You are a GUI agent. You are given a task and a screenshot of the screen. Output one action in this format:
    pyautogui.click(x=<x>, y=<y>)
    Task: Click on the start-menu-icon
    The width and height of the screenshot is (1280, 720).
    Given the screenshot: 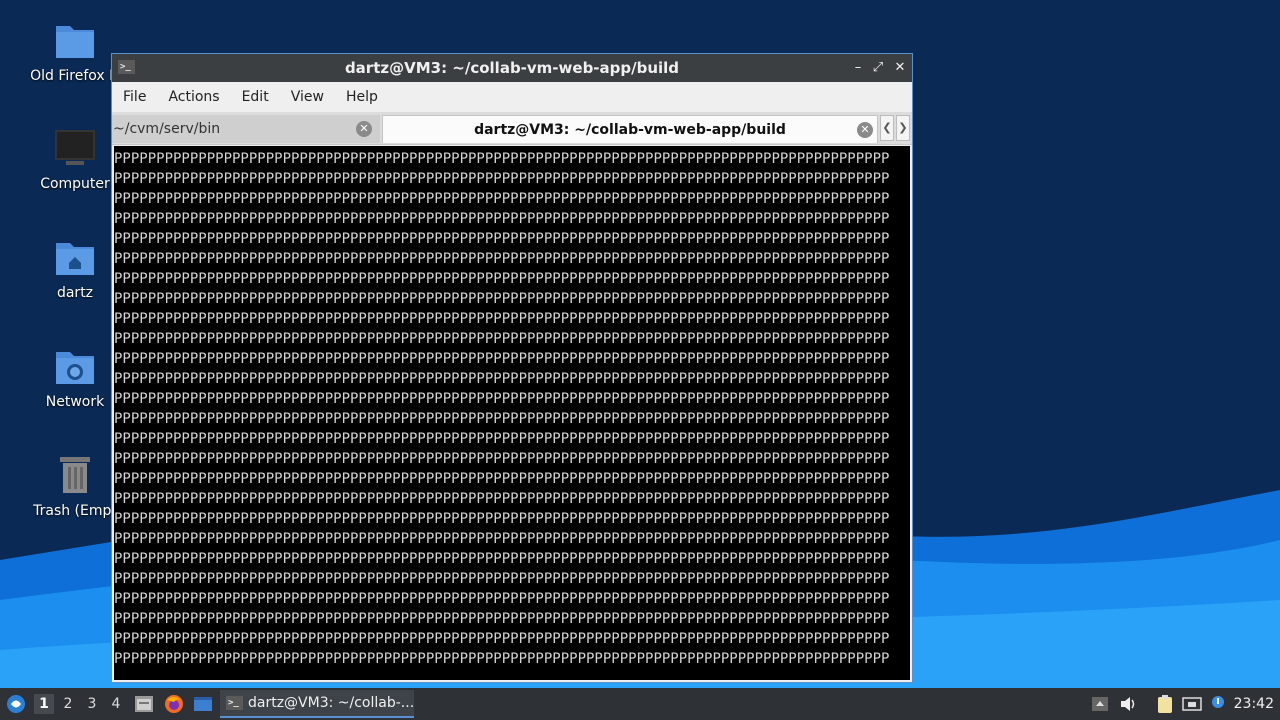 What is the action you would take?
    pyautogui.click(x=16, y=704)
    